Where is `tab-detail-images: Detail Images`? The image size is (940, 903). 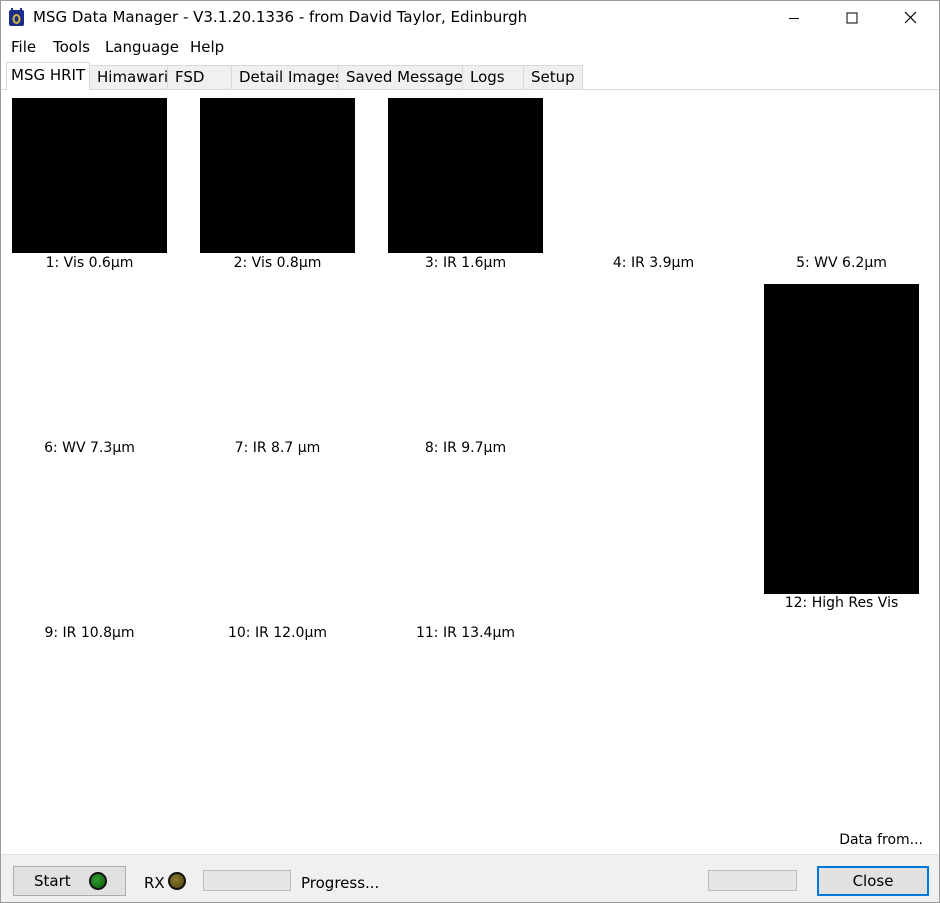
tab-detail-images: Detail Images is located at coordinates (287, 77).